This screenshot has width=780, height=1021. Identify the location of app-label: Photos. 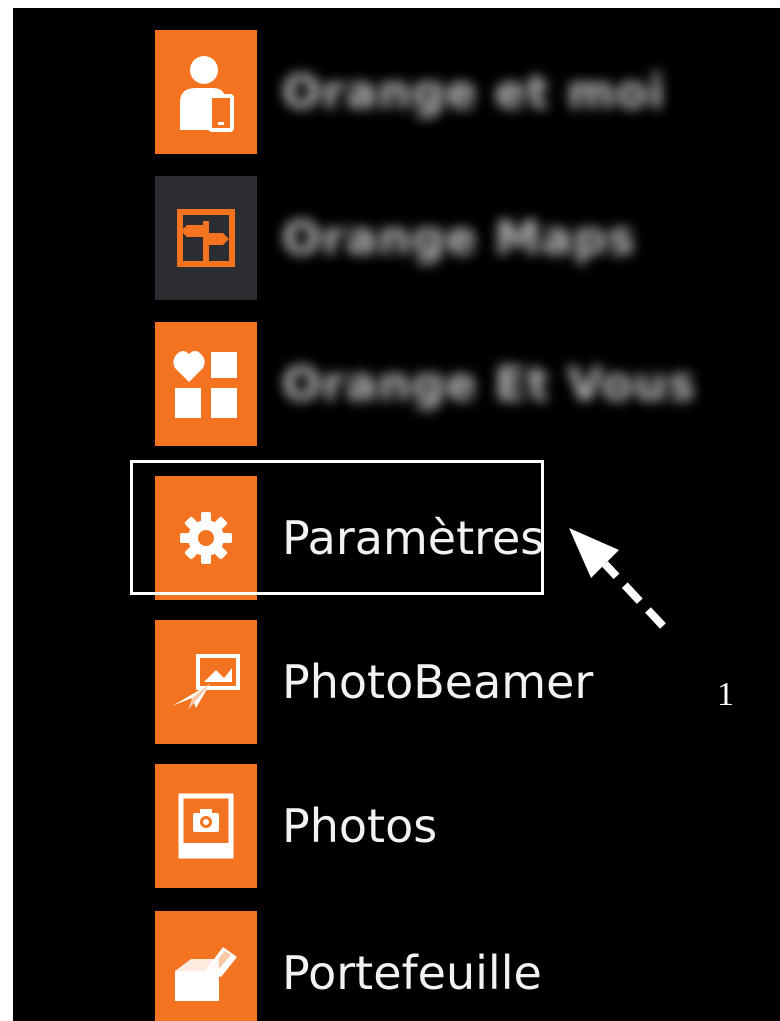
(360, 826).